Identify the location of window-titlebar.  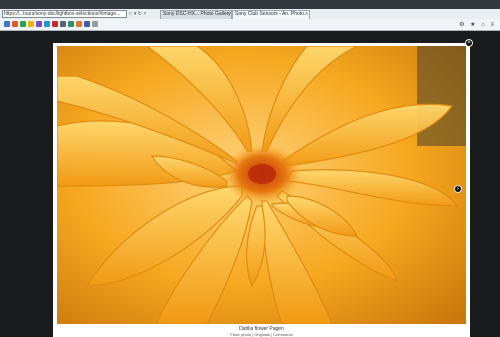
(250, 4).